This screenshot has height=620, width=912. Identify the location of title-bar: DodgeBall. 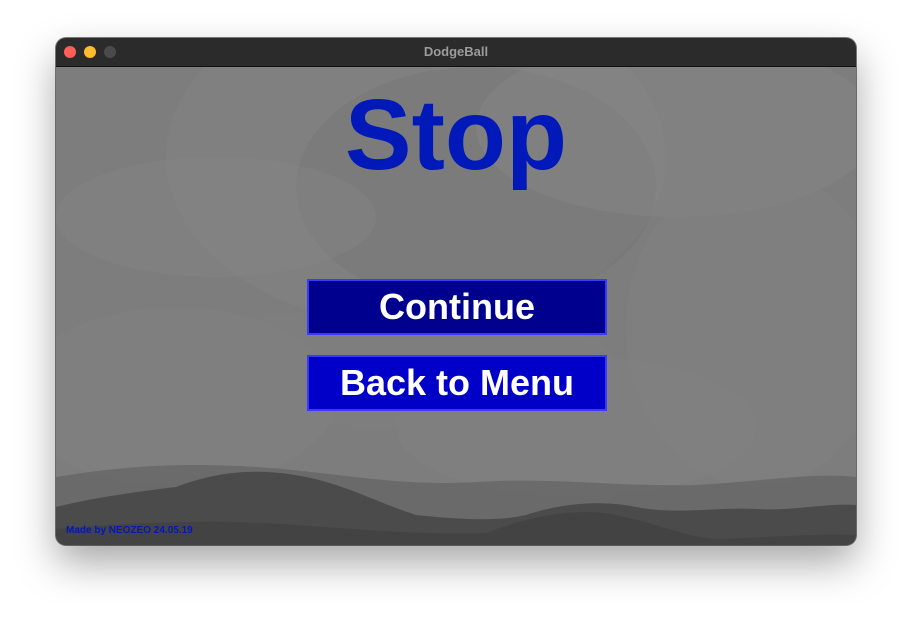
(456, 52).